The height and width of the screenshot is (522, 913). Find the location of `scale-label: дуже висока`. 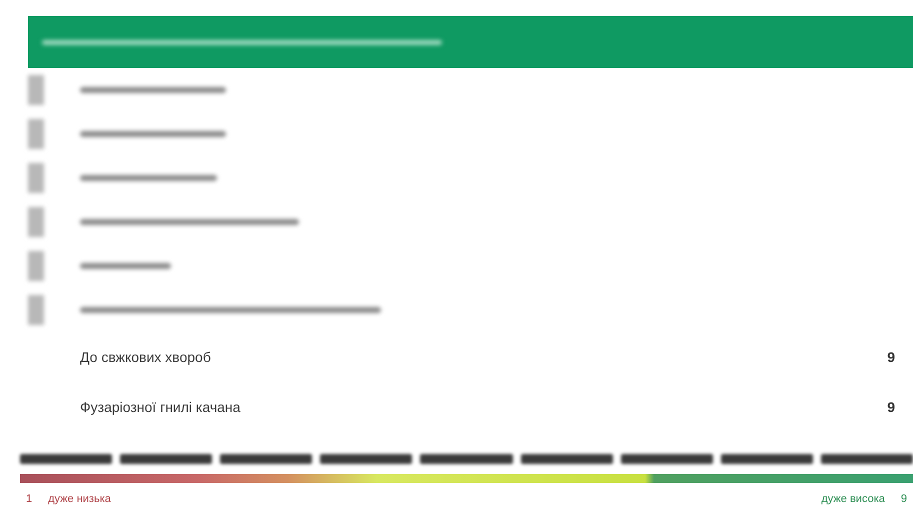

scale-label: дуже висока is located at coordinates (853, 499).